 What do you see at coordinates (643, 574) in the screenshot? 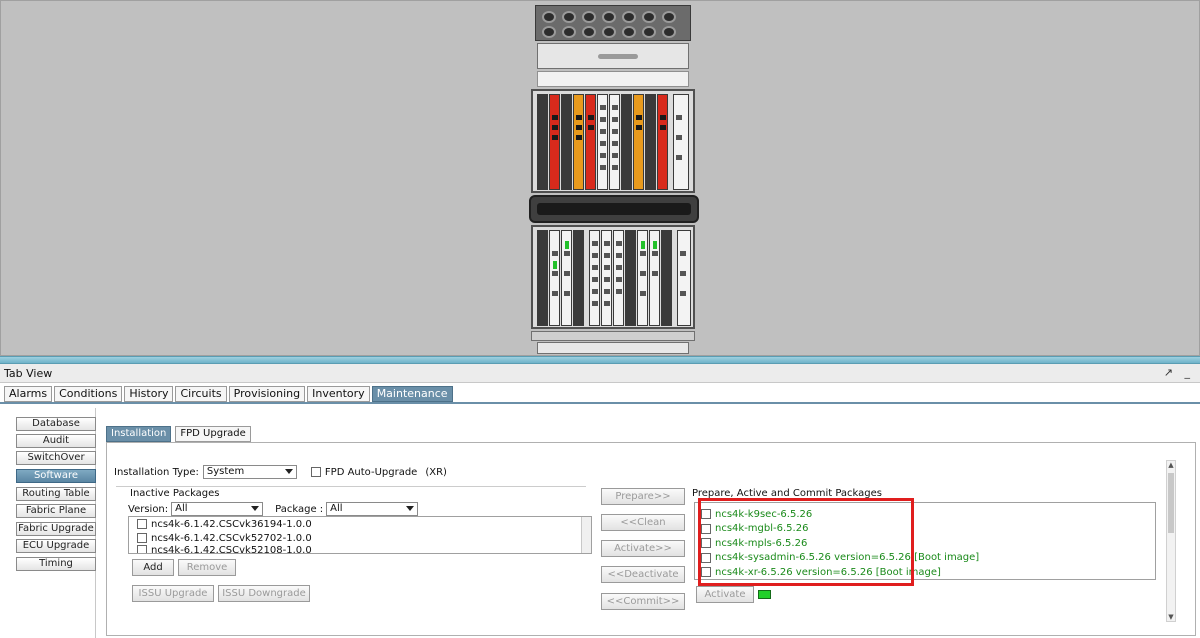
I see `deactivate-button: <<Deactivate` at bounding box center [643, 574].